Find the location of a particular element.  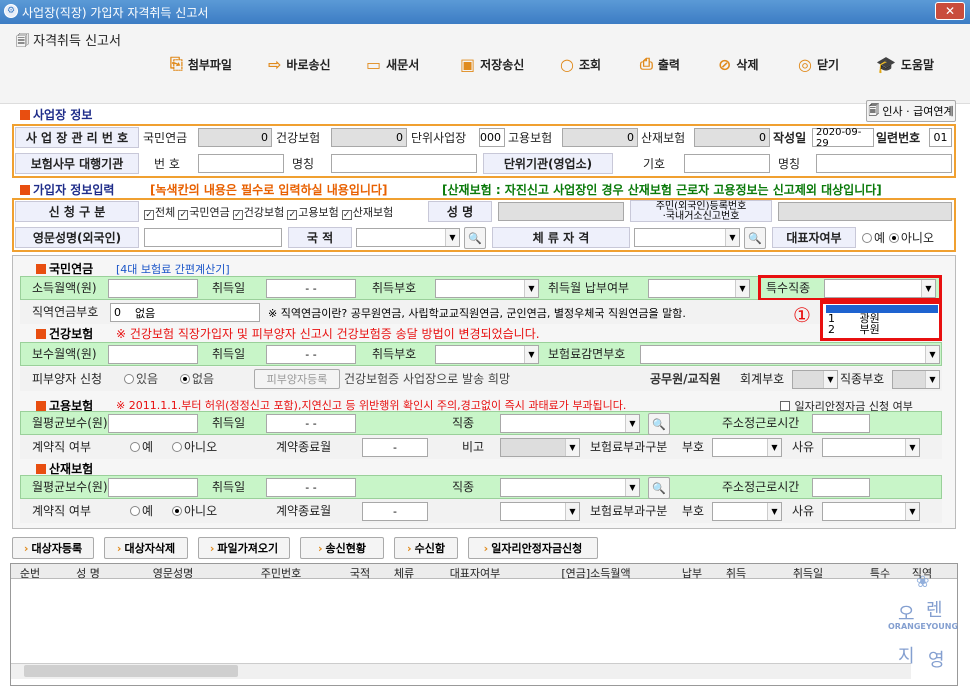

rrn-input is located at coordinates (865, 211).